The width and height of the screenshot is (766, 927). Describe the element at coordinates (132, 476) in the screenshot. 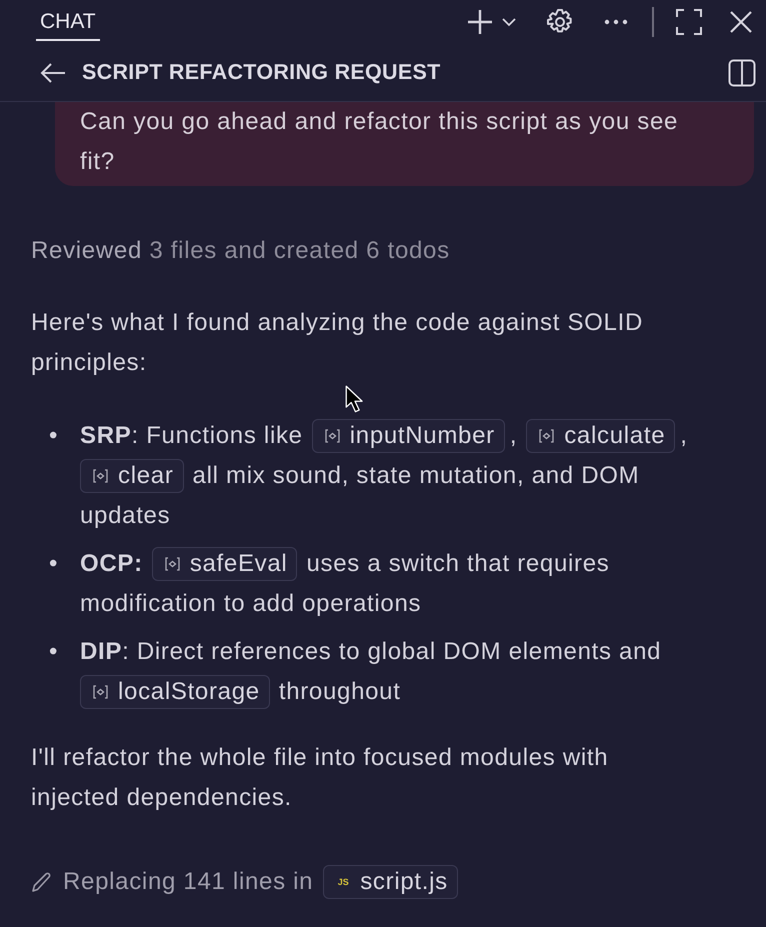

I see `code-symbol-chip: clear` at that location.